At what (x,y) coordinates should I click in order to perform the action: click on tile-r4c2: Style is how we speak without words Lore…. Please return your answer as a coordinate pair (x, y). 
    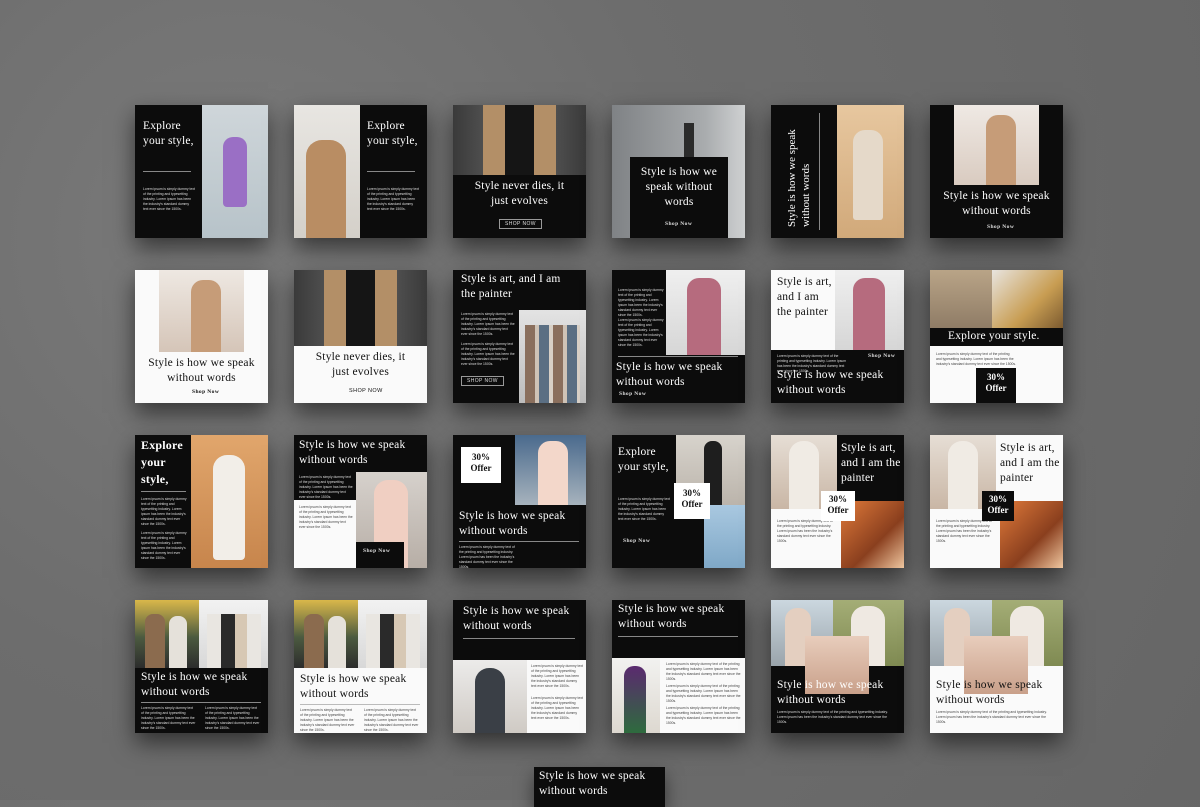
    Looking at the image, I should click on (360, 666).